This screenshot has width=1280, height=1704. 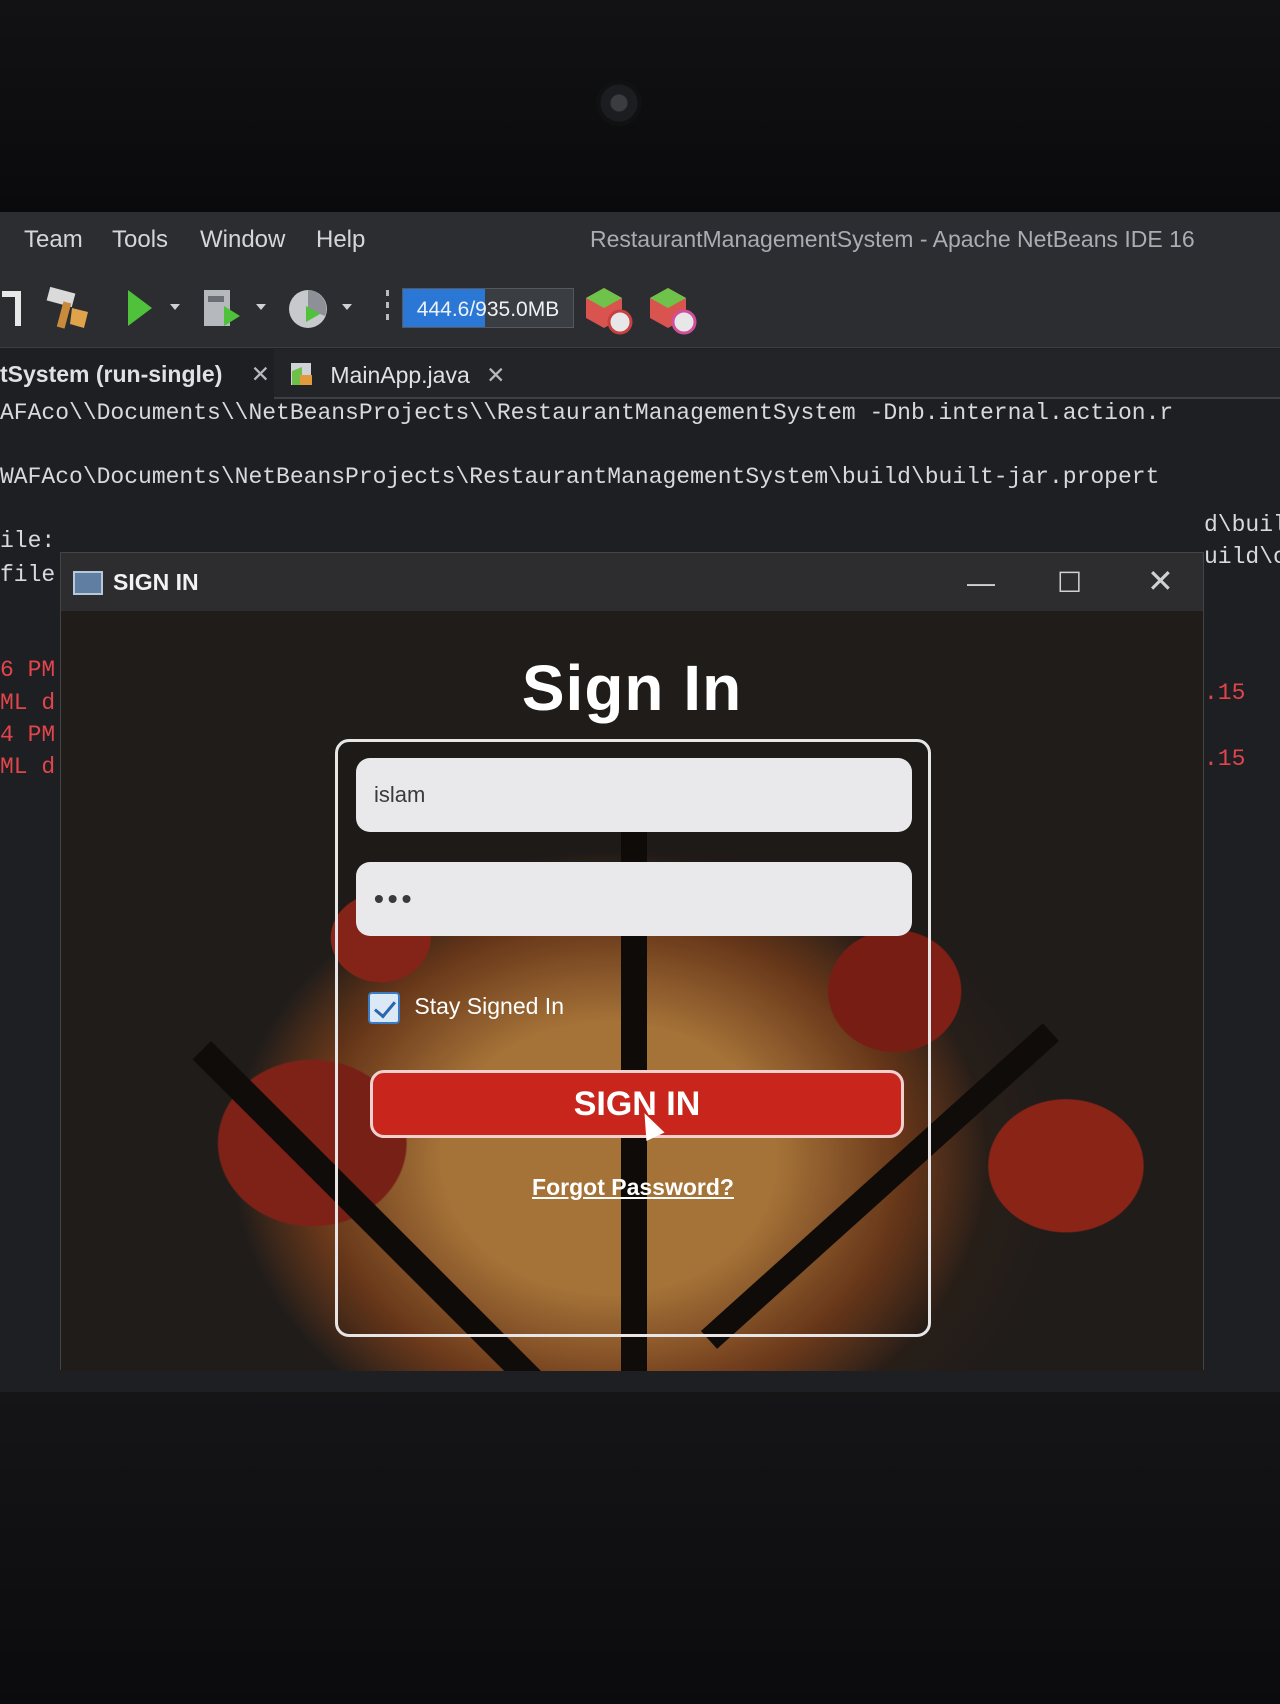 What do you see at coordinates (53, 240) in the screenshot?
I see `menu-team: Team` at bounding box center [53, 240].